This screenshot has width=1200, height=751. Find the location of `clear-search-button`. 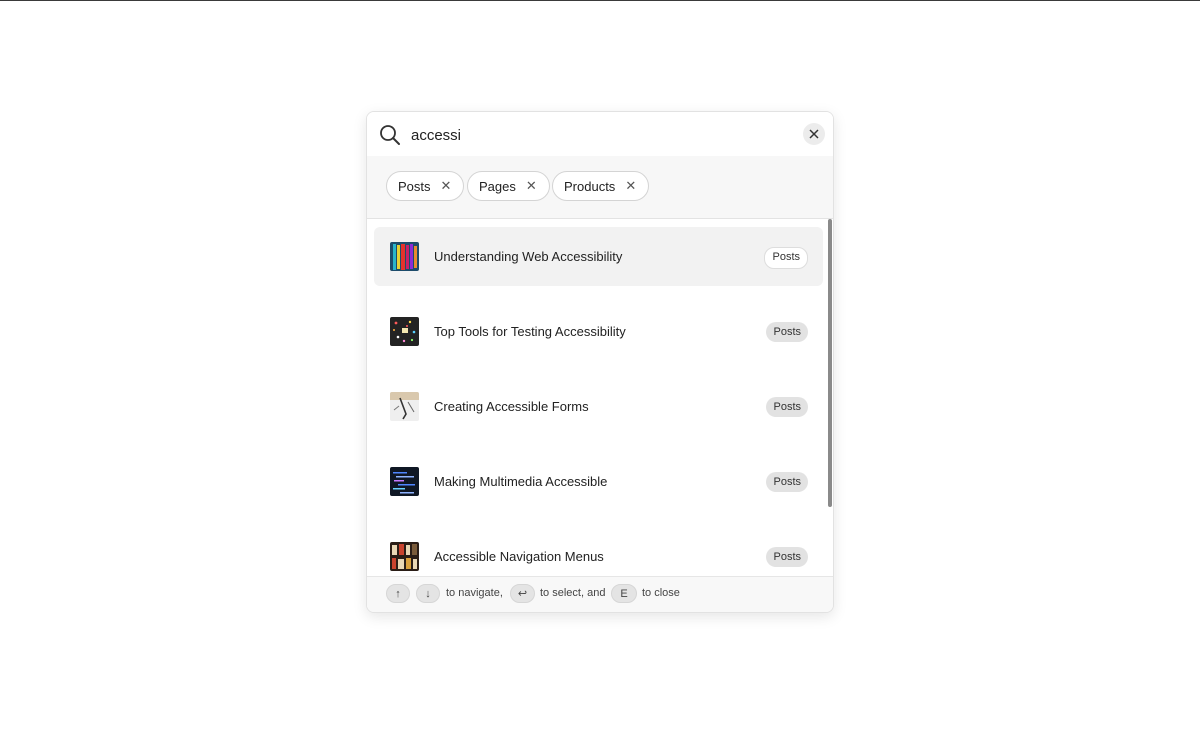

clear-search-button is located at coordinates (814, 134).